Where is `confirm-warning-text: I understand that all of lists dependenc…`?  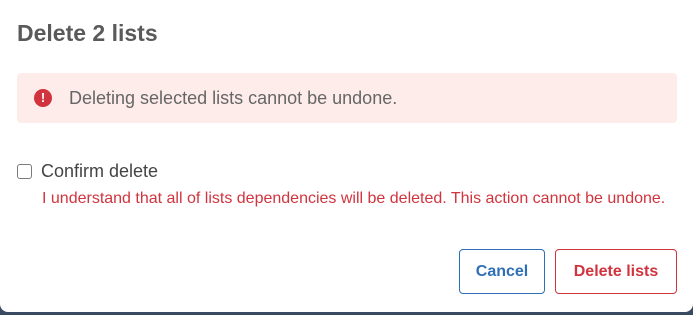
confirm-warning-text: I understand that all of lists dependenc… is located at coordinates (354, 198).